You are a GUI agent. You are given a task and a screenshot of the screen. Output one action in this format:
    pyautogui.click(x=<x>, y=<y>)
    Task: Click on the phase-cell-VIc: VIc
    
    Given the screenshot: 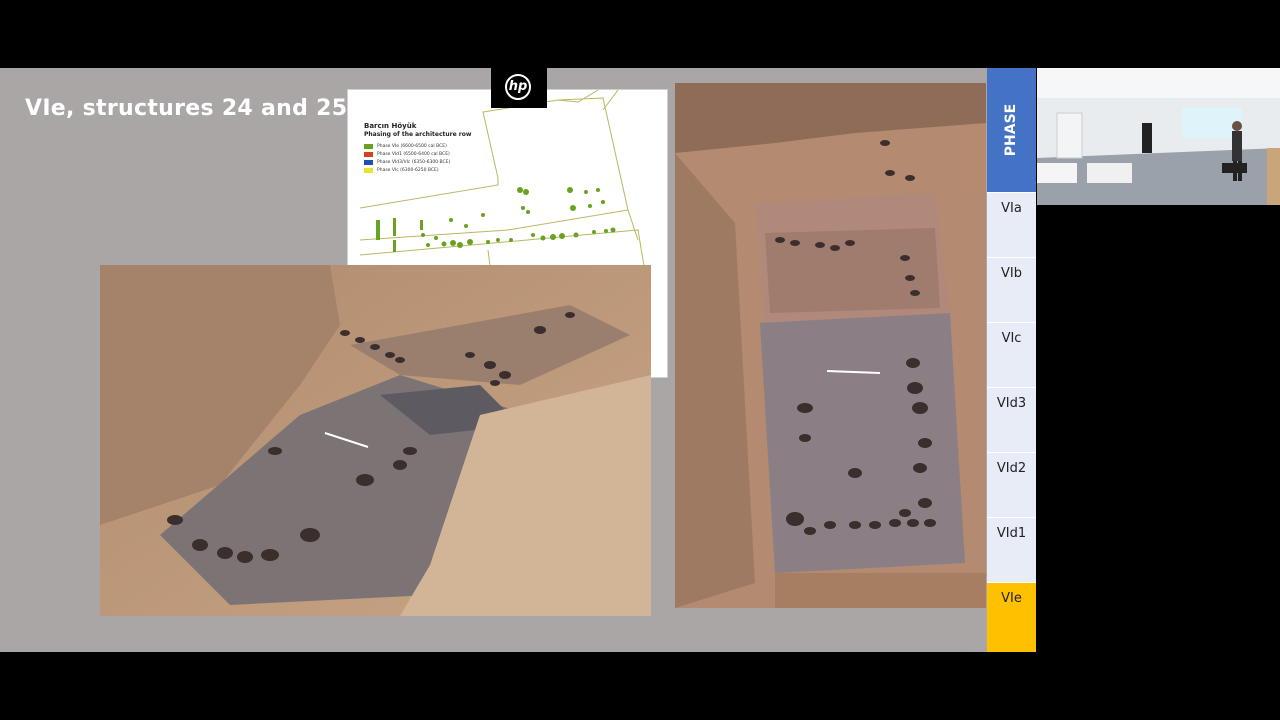 What is the action you would take?
    pyautogui.click(x=1011, y=354)
    